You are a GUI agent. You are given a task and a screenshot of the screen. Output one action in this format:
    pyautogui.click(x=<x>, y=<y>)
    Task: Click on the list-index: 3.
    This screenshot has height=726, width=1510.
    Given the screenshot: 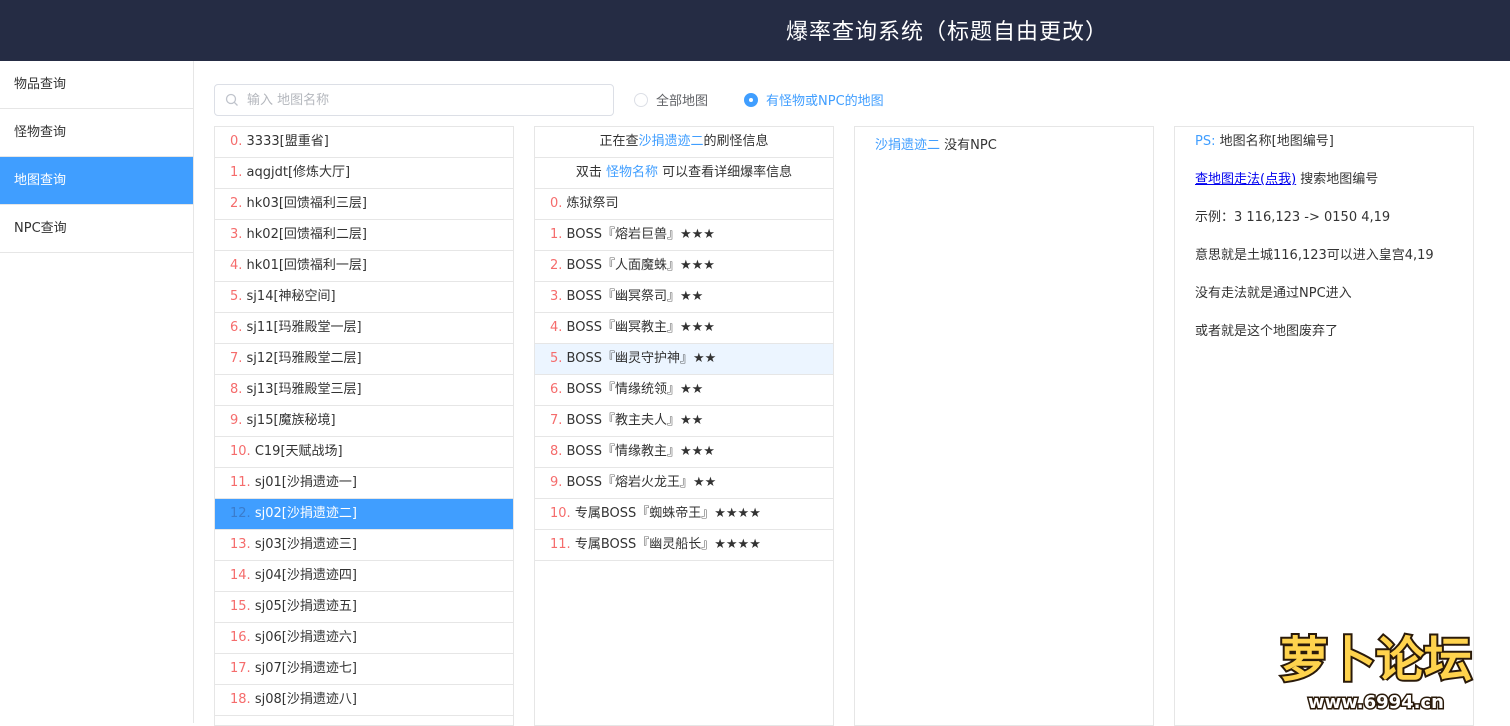 What is the action you would take?
    pyautogui.click(x=236, y=234)
    